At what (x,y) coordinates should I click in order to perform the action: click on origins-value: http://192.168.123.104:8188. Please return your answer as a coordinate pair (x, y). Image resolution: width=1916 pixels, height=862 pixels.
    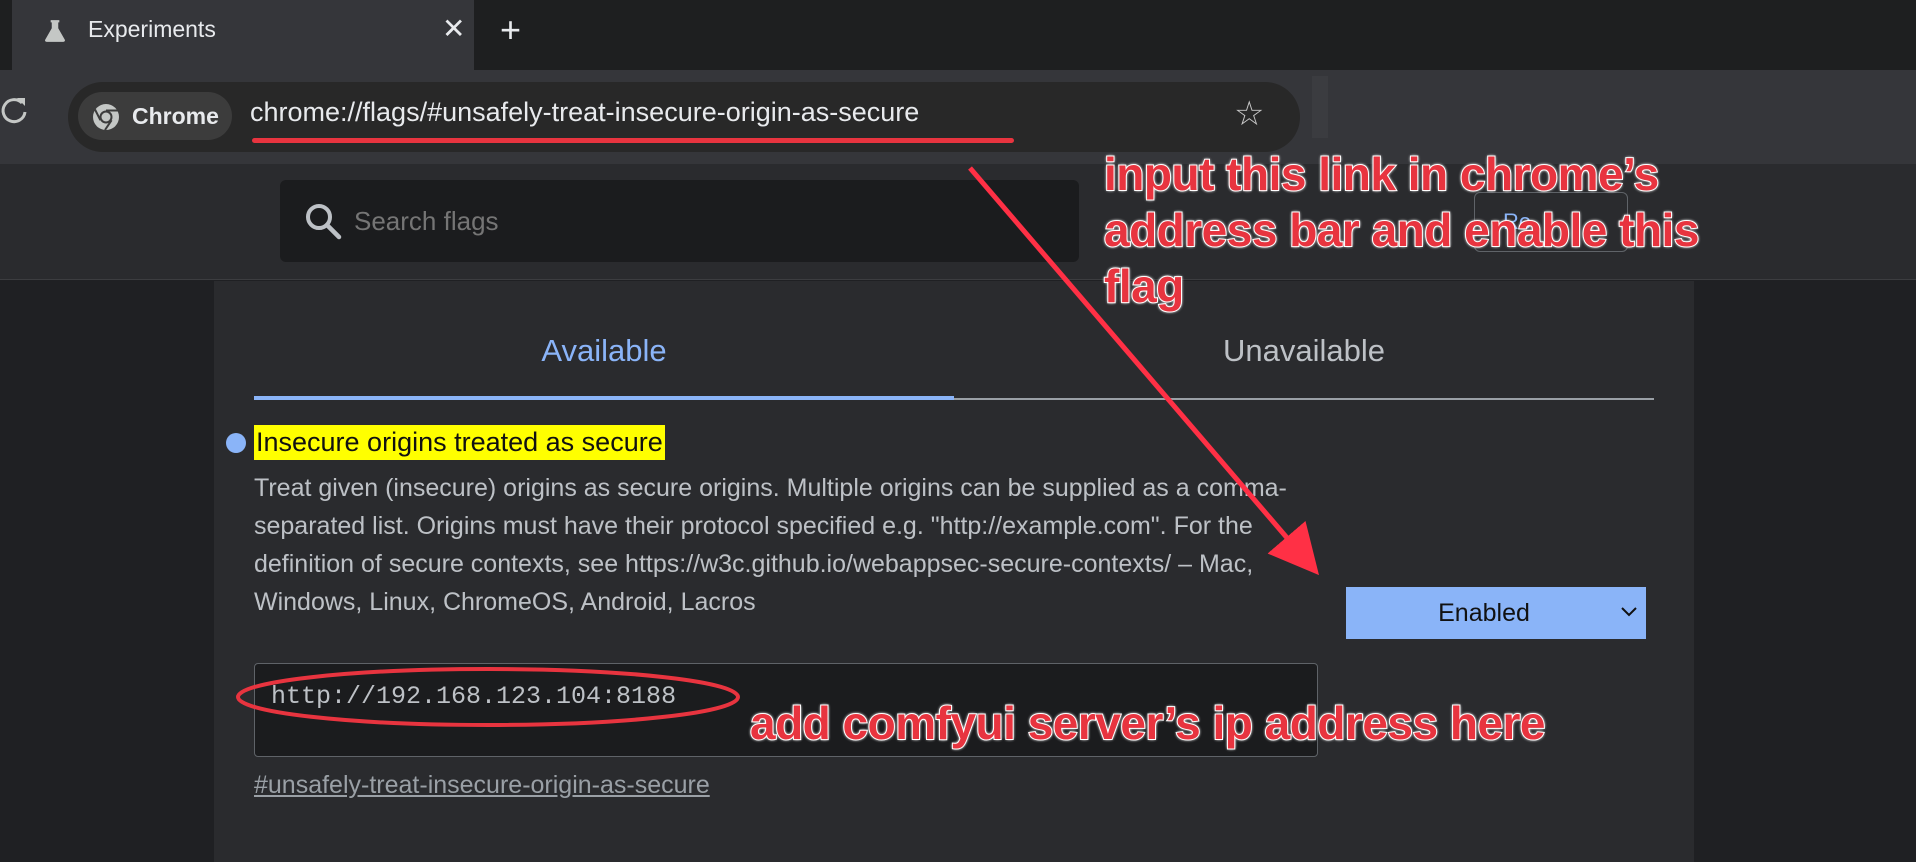
    Looking at the image, I should click on (474, 696).